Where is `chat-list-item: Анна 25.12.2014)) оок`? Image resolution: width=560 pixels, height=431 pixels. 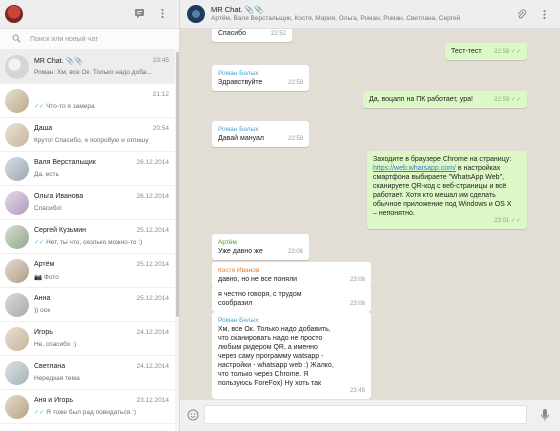
chat-list-item: Анна 25.12.2014)) оок is located at coordinates (87, 305).